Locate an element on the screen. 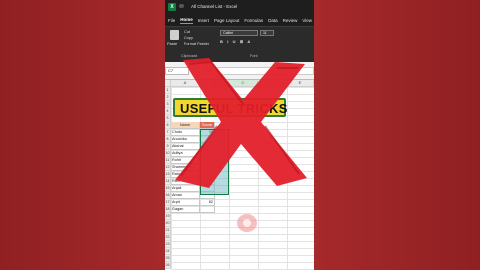 Image resolution: width=480 pixels, height=270 pixels. font-format-buttons: B I U ⊞ A is located at coordinates (236, 41).